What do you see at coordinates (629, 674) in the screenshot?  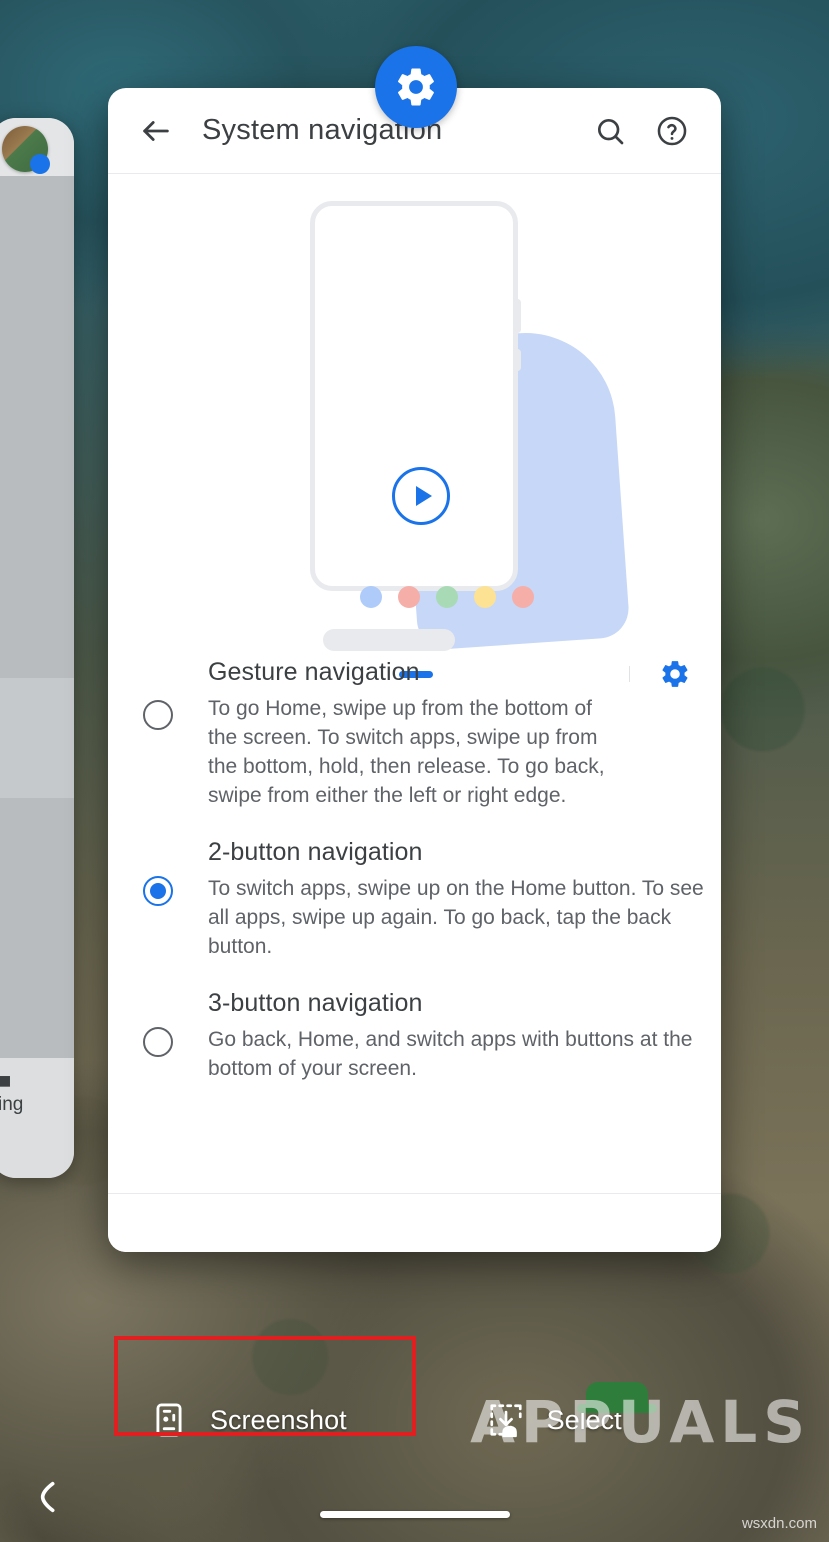 I see `option-divider` at bounding box center [629, 674].